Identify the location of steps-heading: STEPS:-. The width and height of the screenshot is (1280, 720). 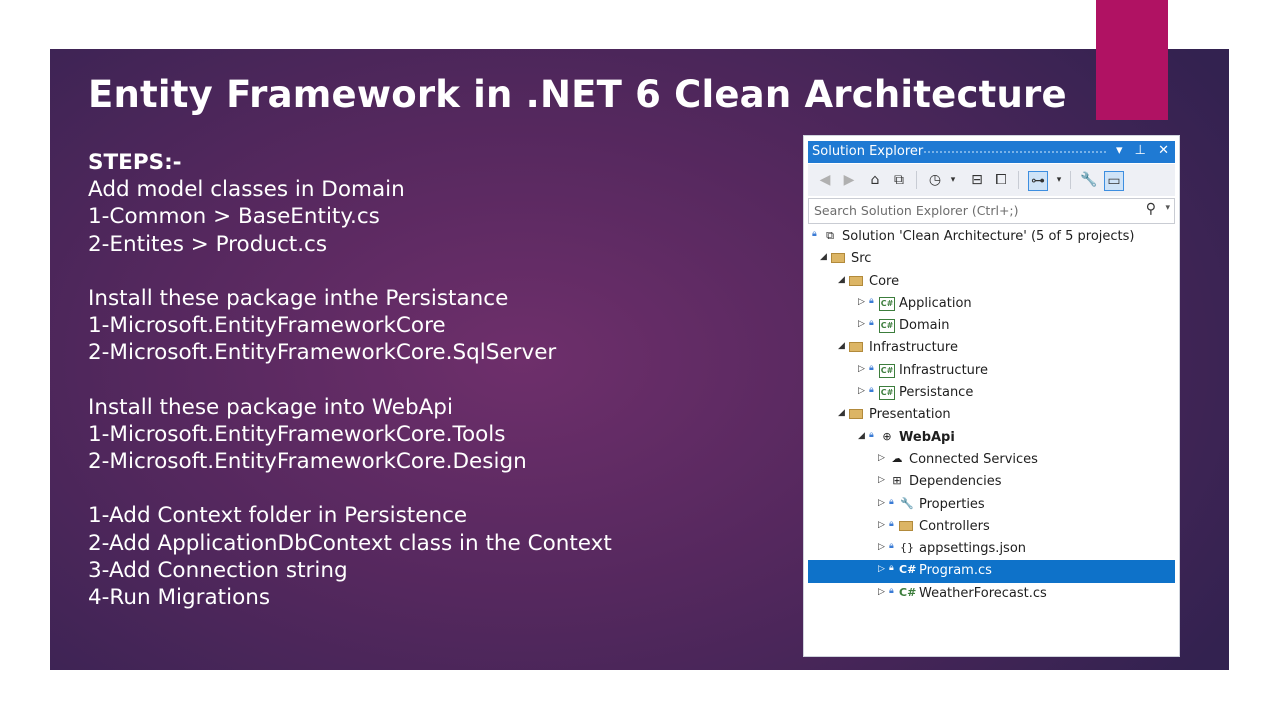
(135, 162).